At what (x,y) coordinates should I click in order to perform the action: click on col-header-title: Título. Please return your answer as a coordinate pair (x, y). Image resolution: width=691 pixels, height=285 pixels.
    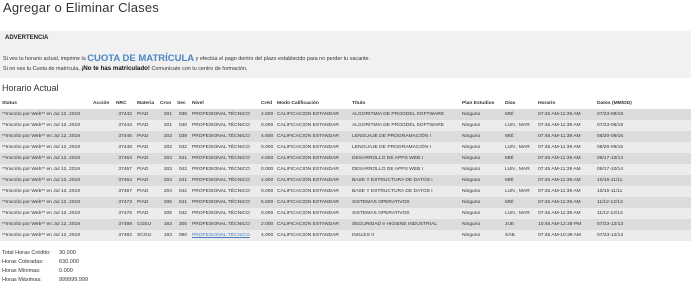
    Looking at the image, I should click on (359, 103).